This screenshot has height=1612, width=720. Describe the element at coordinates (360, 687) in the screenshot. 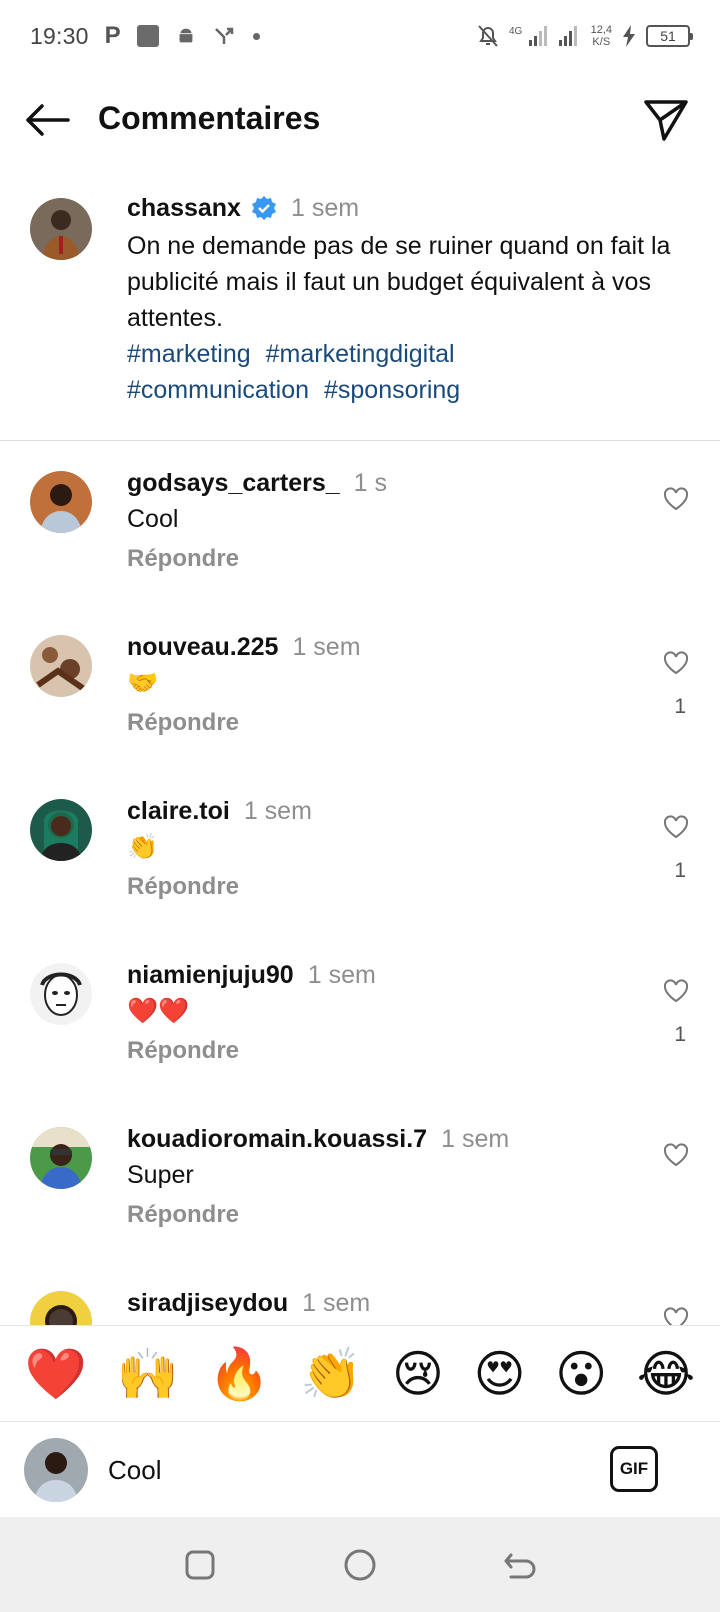

I see `comment-item: nouveau.225 1 sem 🤝 Répondre 1` at that location.